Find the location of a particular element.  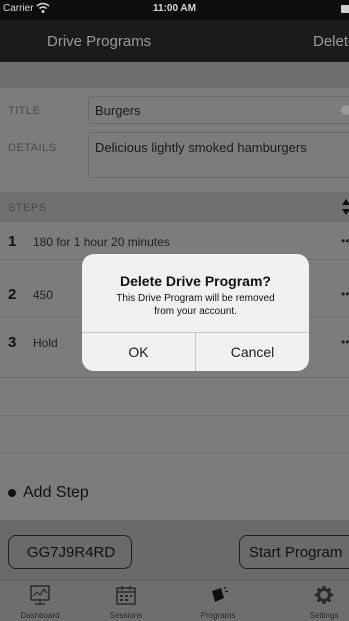

tab-dashboard: Dashboard is located at coordinates (40, 601).